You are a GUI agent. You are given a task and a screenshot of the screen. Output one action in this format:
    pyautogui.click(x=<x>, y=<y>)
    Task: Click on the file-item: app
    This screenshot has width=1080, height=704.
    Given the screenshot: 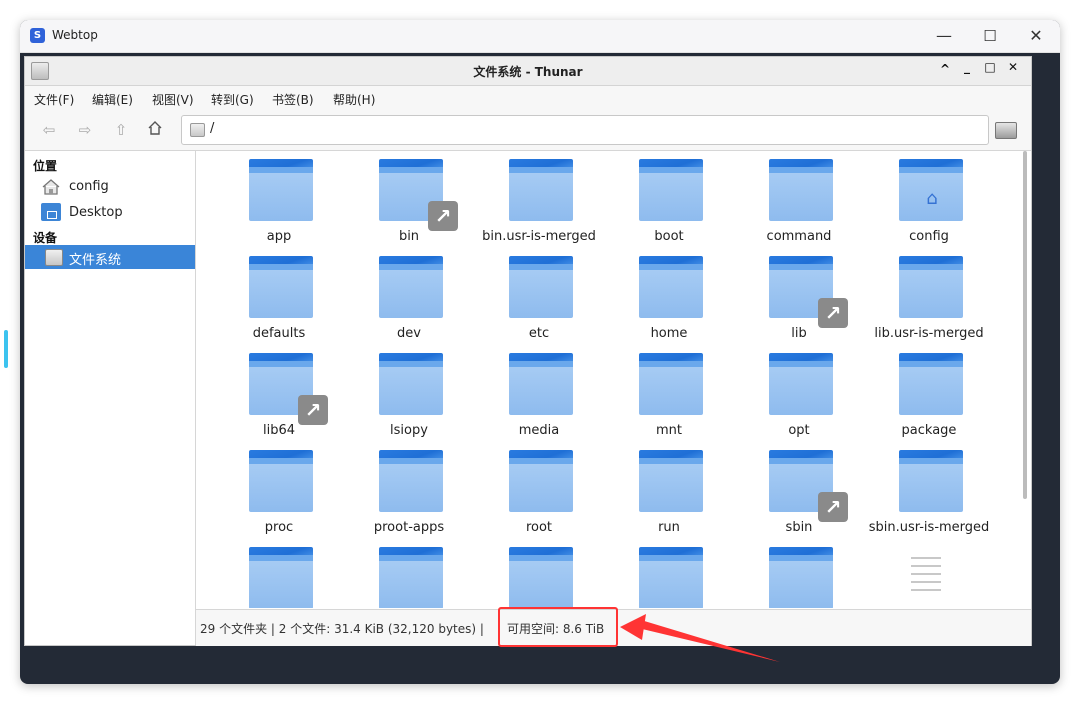 What is the action you would take?
    pyautogui.click(x=279, y=198)
    